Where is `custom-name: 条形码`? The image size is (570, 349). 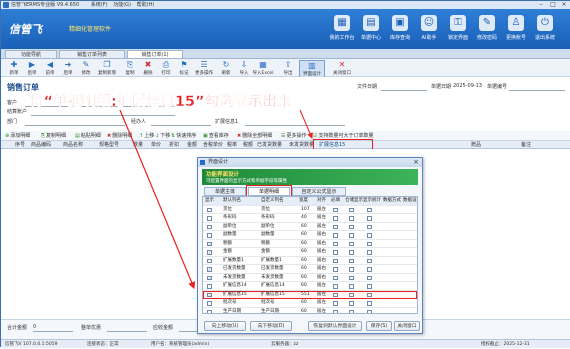 custom-name: 条形码 is located at coordinates (268, 218).